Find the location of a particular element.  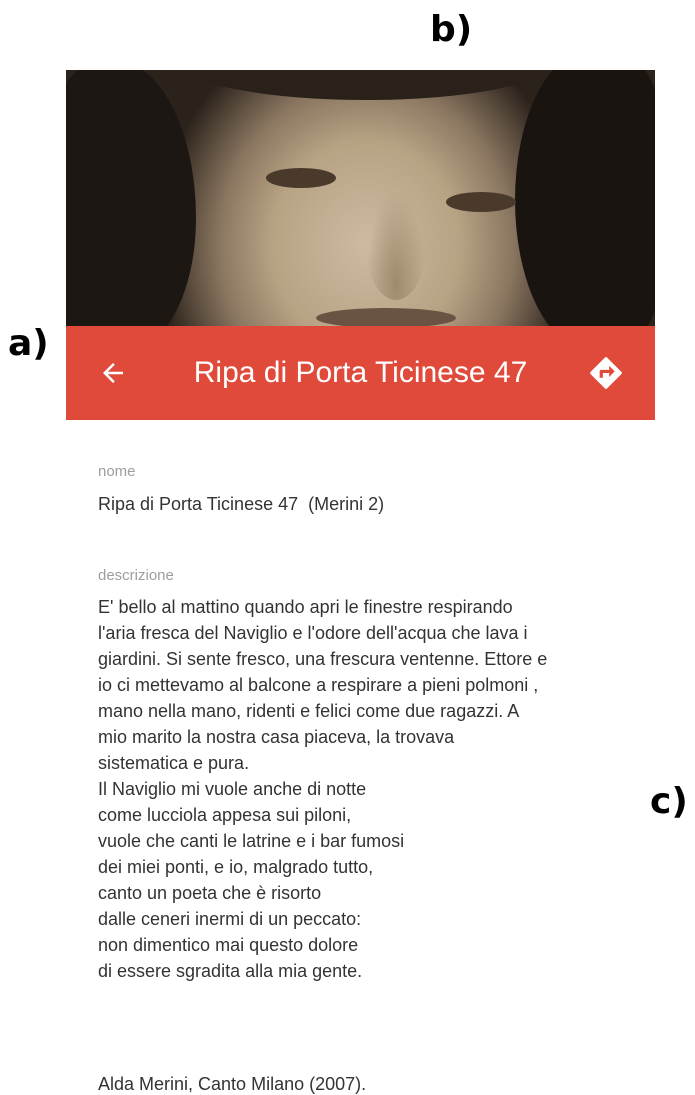

annotation-b: b) is located at coordinates (451, 29).